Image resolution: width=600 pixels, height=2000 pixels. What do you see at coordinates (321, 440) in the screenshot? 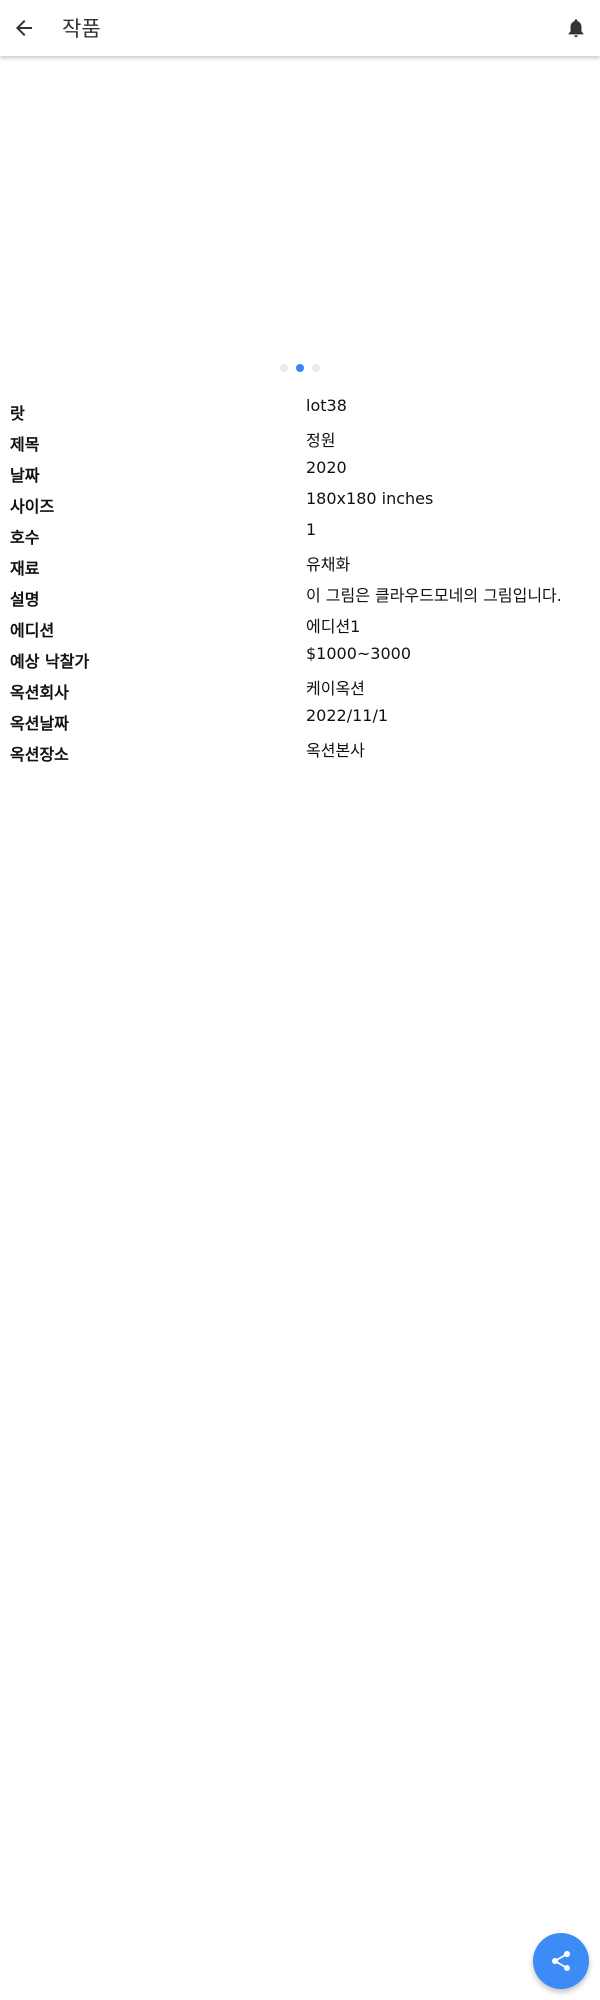
I see `detail-value: 정원` at bounding box center [321, 440].